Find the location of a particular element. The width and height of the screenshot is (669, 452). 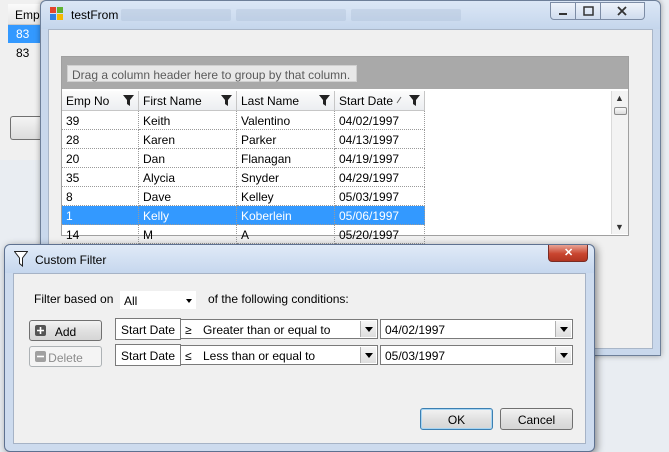

table-row: 20 Dan Flanagan 04/19/1997 is located at coordinates (243, 158).